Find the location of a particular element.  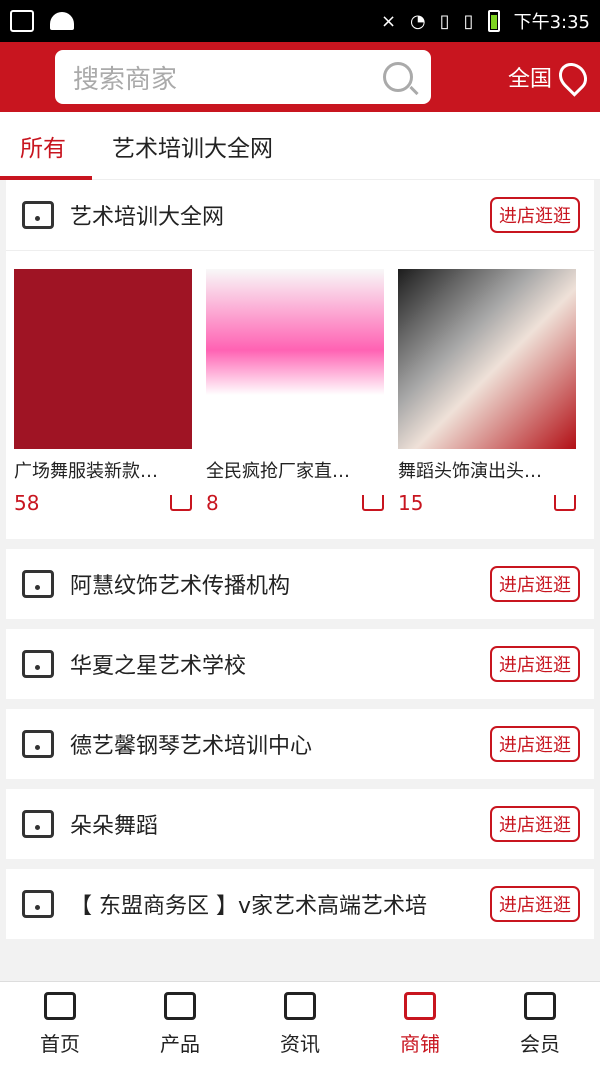

shop-row: 德艺馨钢琴艺术培训中心 进店逛逛 is located at coordinates (300, 744).